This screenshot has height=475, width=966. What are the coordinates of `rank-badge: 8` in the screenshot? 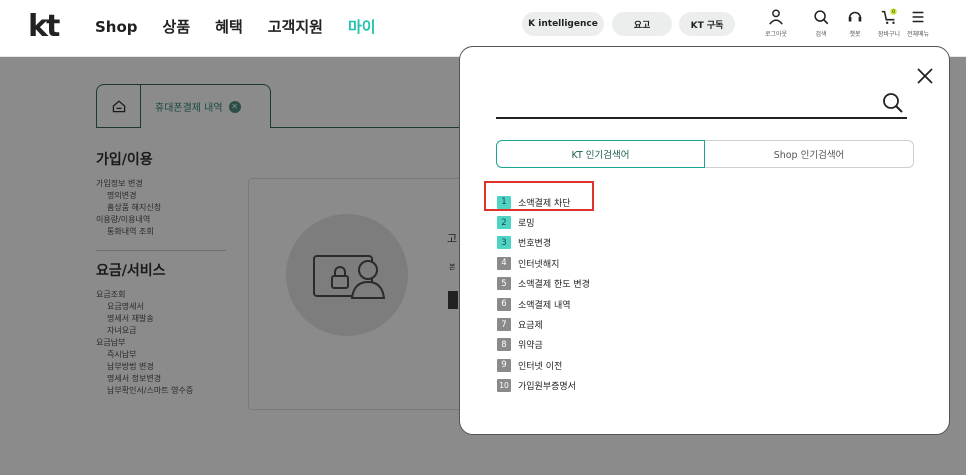 It's located at (504, 345).